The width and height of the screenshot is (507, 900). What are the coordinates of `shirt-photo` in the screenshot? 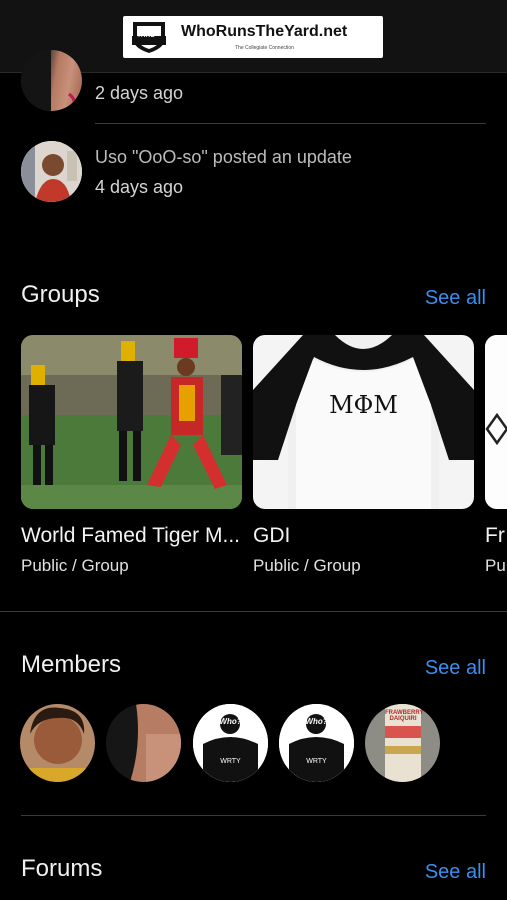 It's located at (363, 422).